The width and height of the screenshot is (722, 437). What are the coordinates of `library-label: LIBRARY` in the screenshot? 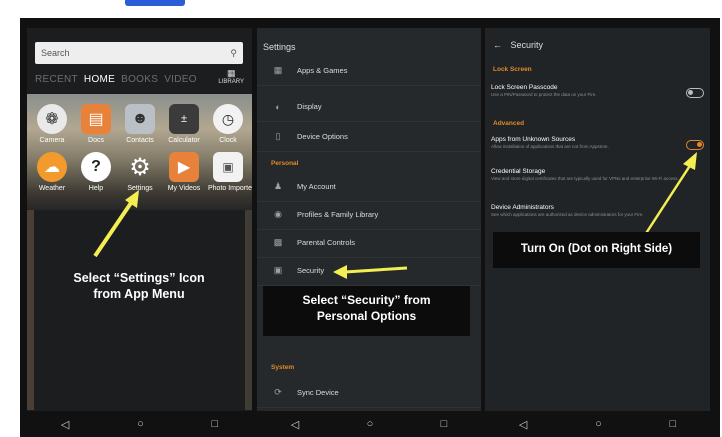 It's located at (231, 82).